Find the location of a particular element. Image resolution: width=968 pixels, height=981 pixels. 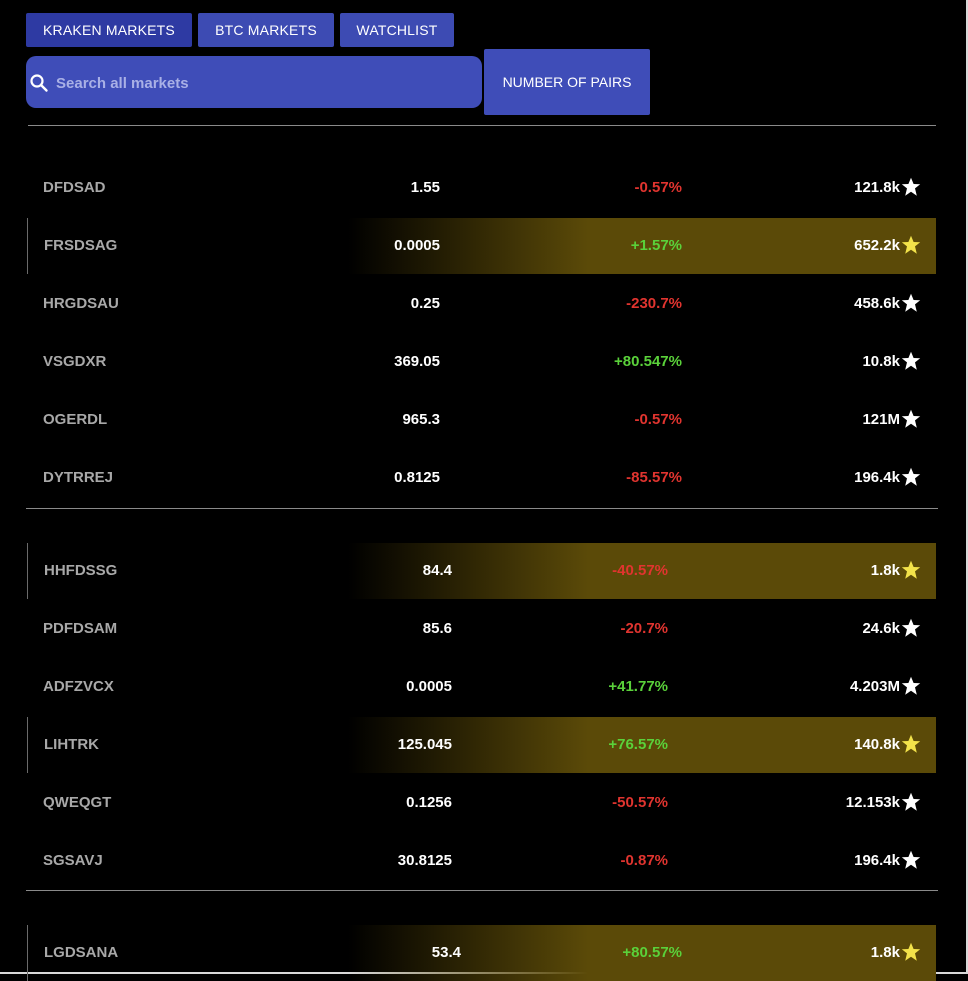

table-row: PDFDSAM 85.6 -20.7% 24.6k is located at coordinates (481, 629).